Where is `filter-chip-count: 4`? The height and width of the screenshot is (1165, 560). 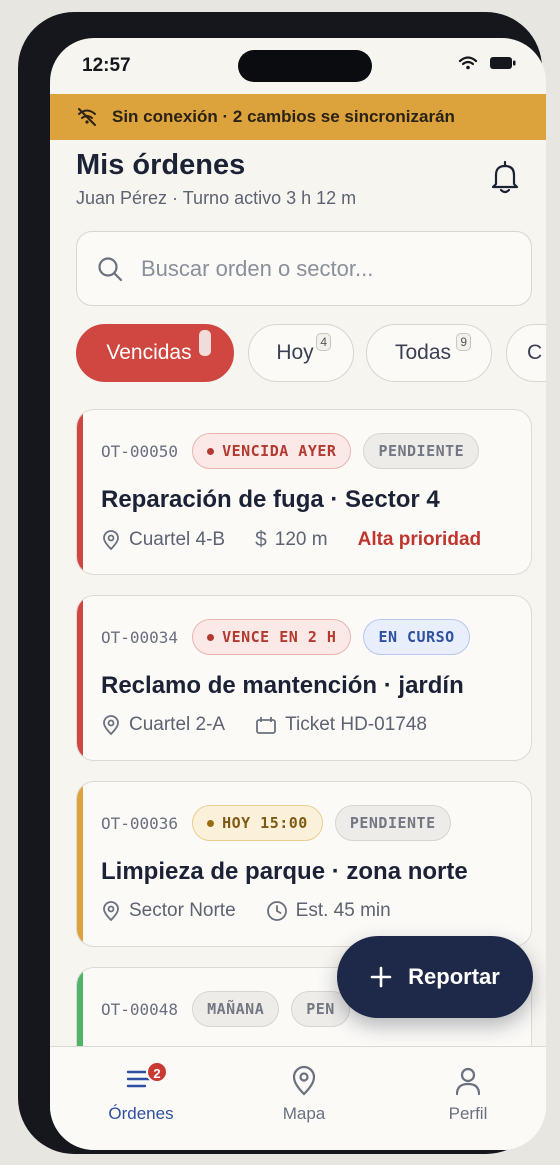 filter-chip-count: 4 is located at coordinates (323, 342).